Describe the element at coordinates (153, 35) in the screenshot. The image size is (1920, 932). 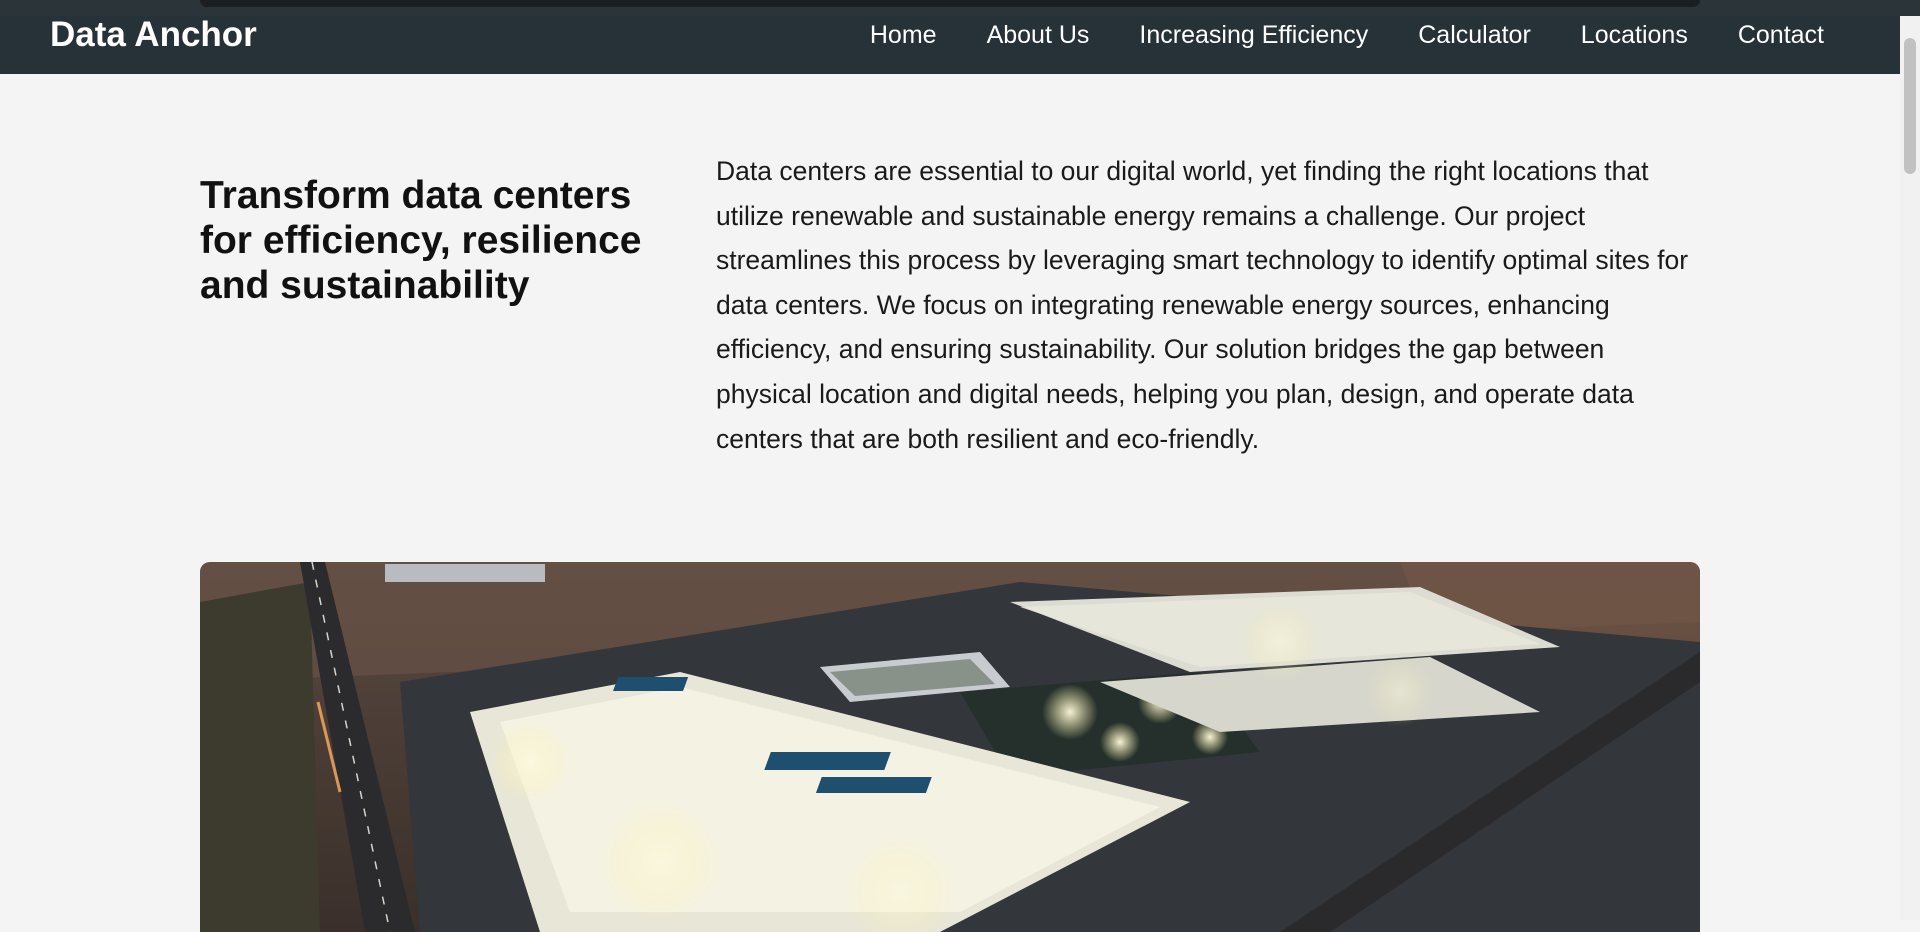
I see `brand-logo: Data Anchor` at that location.